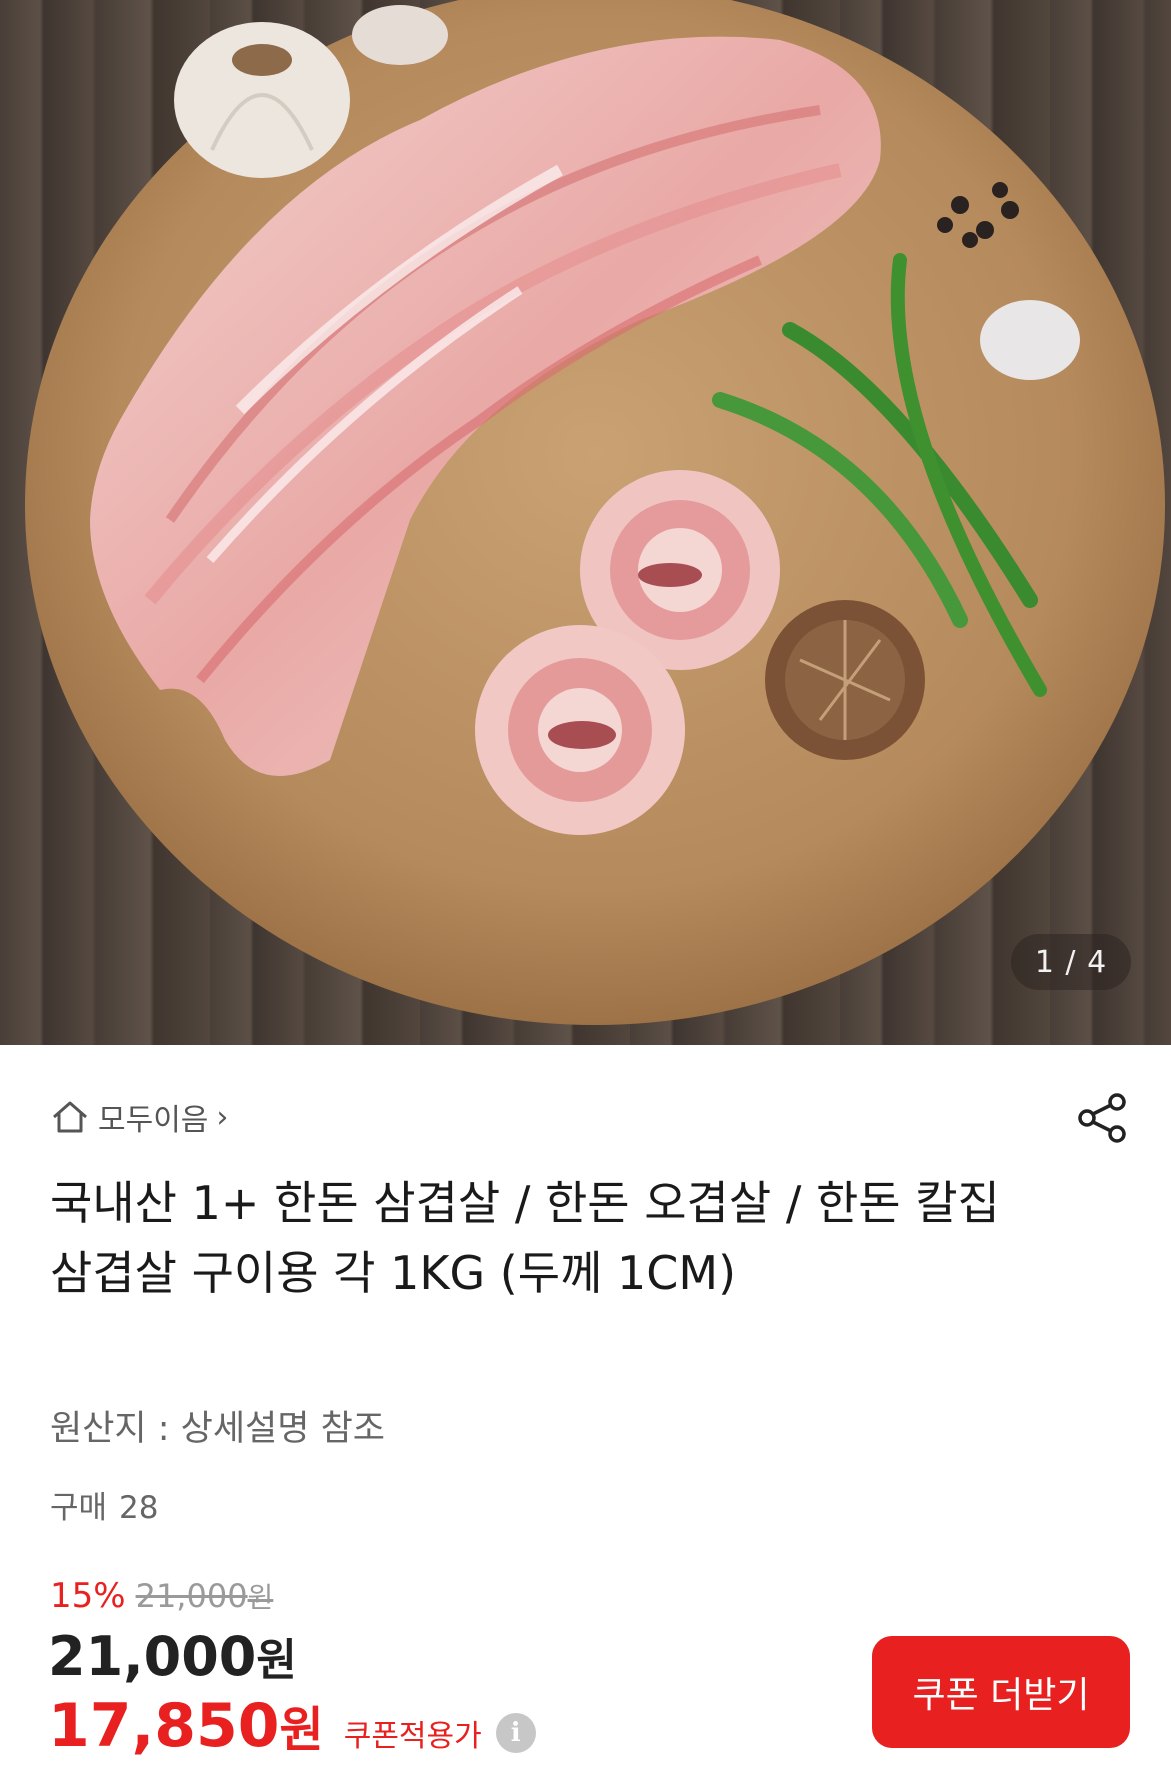 The width and height of the screenshot is (1171, 1781). I want to click on share-icon, so click(1103, 1120).